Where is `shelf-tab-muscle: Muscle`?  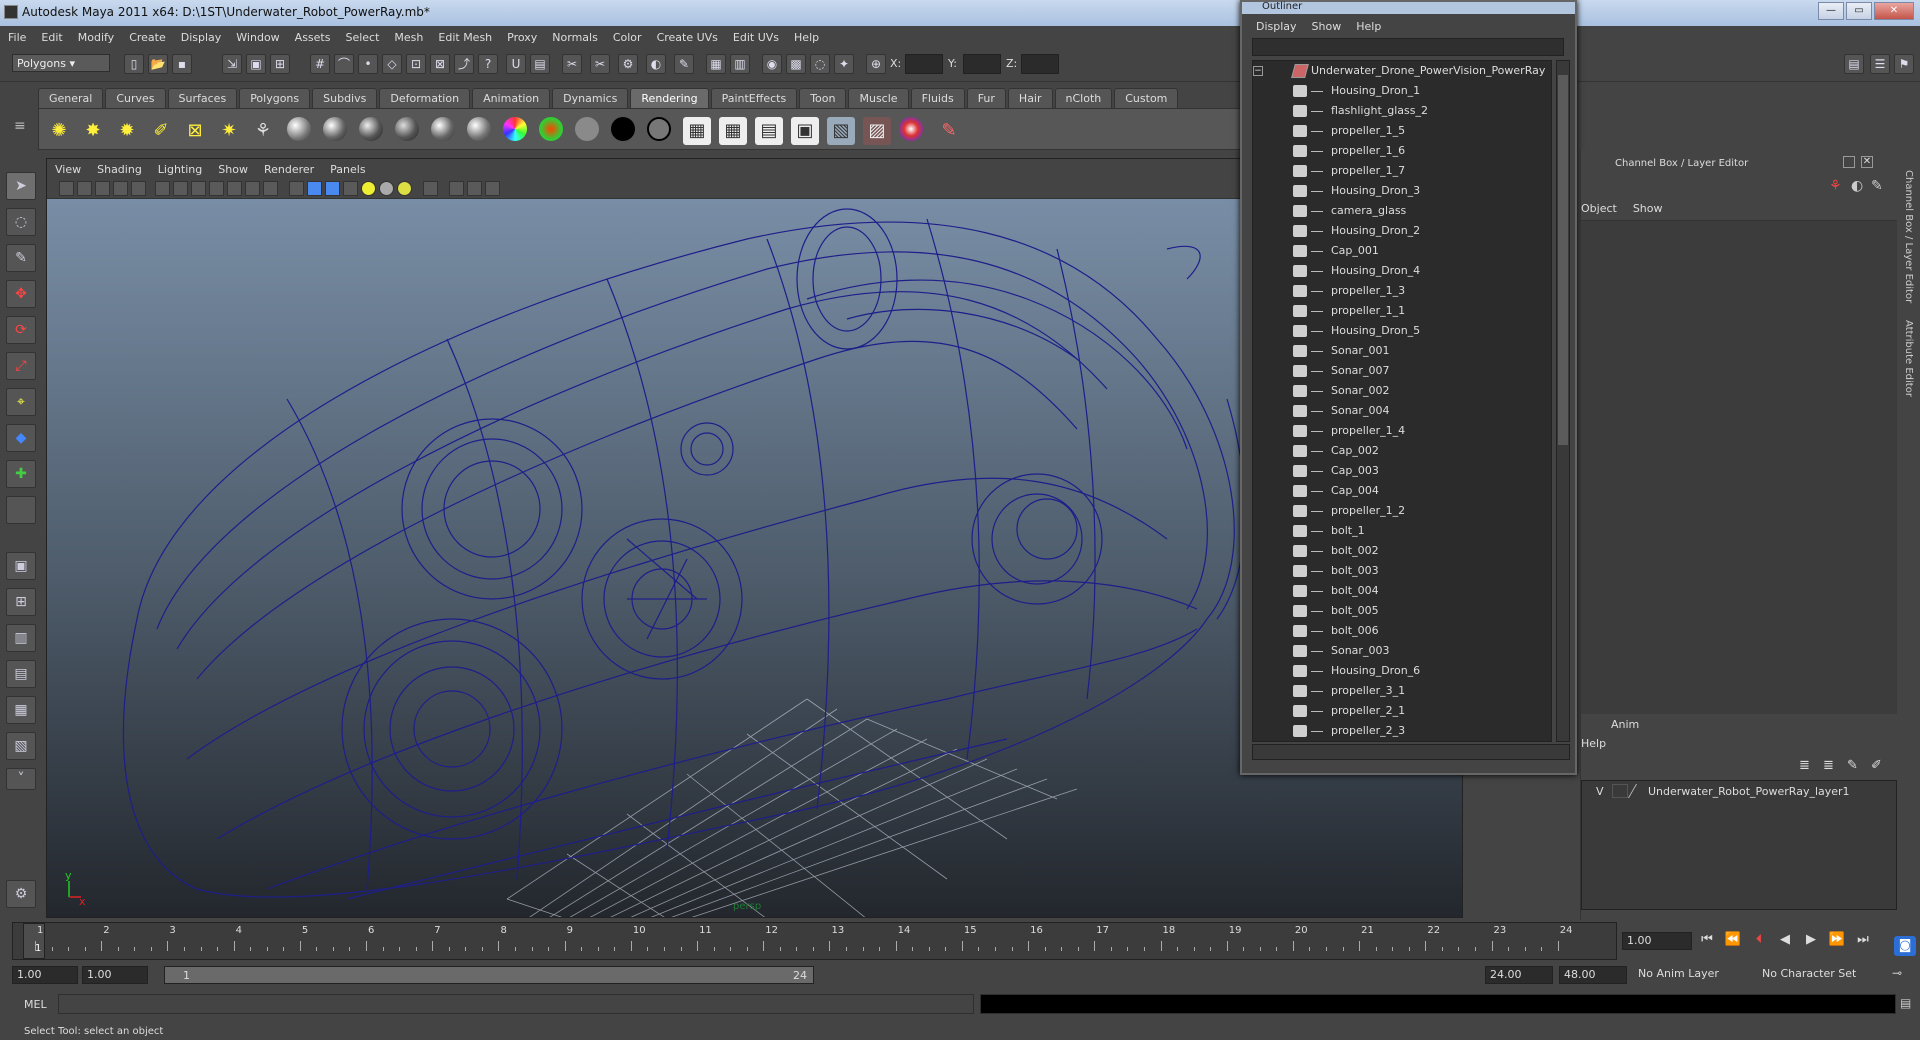 shelf-tab-muscle: Muscle is located at coordinates (878, 98).